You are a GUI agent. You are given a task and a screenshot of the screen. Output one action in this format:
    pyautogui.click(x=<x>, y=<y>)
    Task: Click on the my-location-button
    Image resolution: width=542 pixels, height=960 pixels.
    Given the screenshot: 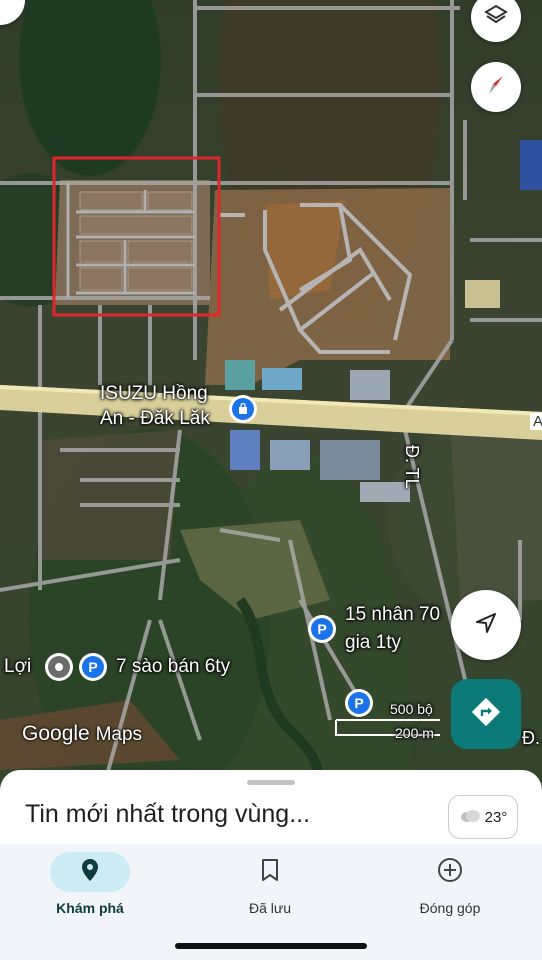 What is the action you would take?
    pyautogui.click(x=486, y=625)
    